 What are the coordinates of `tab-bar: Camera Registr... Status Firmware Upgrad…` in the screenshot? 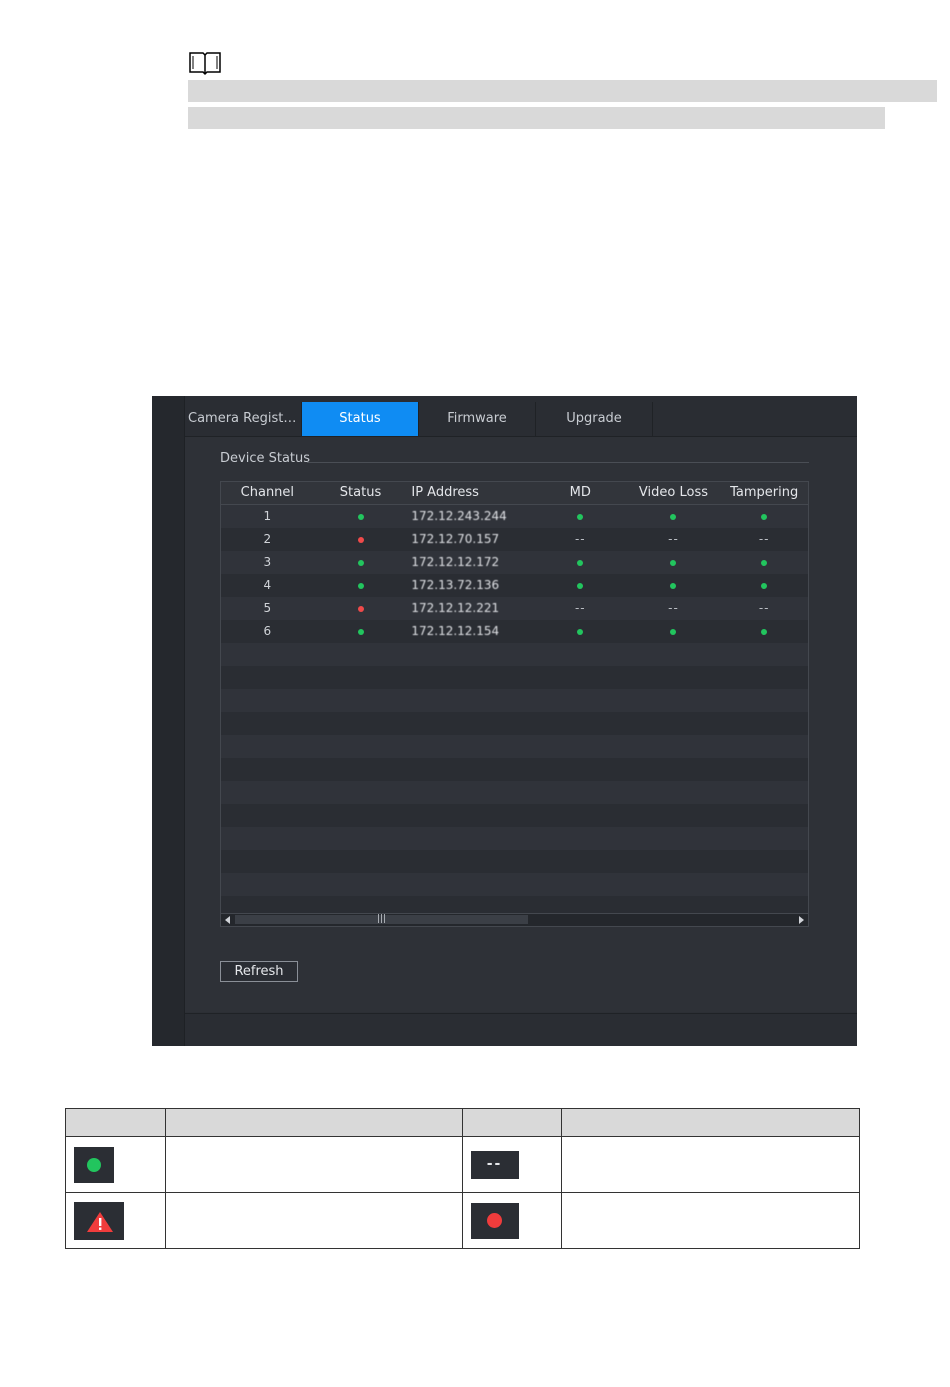 It's located at (521, 419).